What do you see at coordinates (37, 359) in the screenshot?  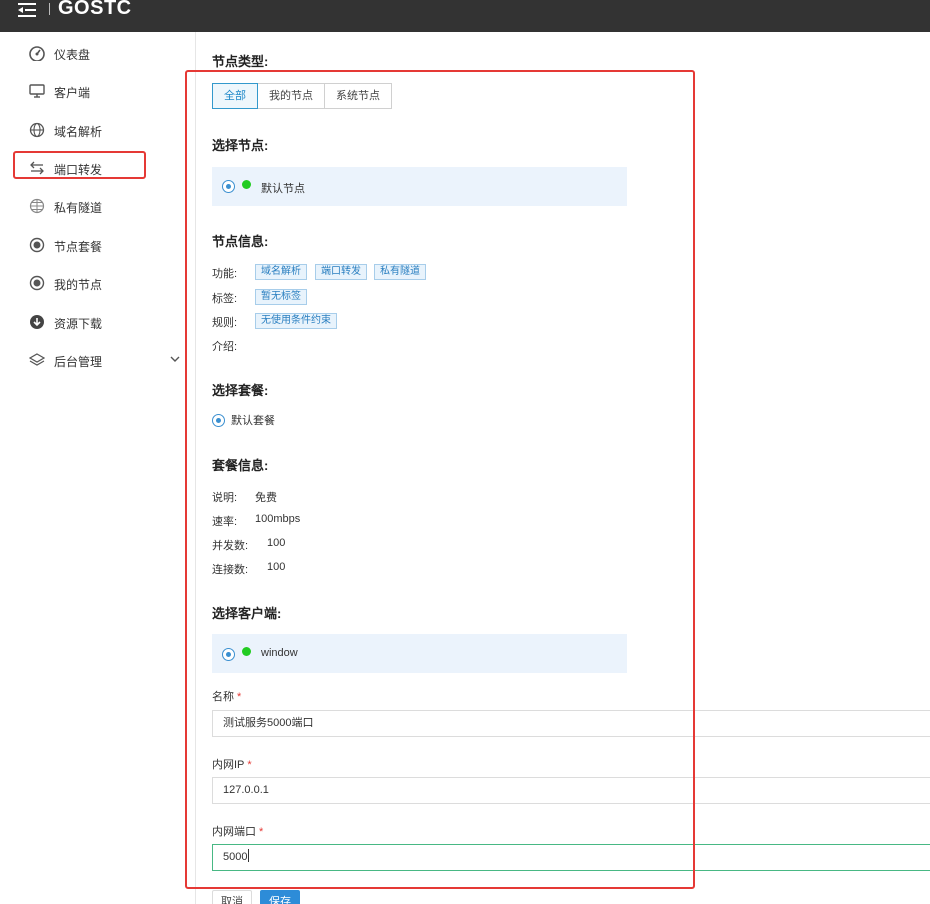 I see `layers-icon` at bounding box center [37, 359].